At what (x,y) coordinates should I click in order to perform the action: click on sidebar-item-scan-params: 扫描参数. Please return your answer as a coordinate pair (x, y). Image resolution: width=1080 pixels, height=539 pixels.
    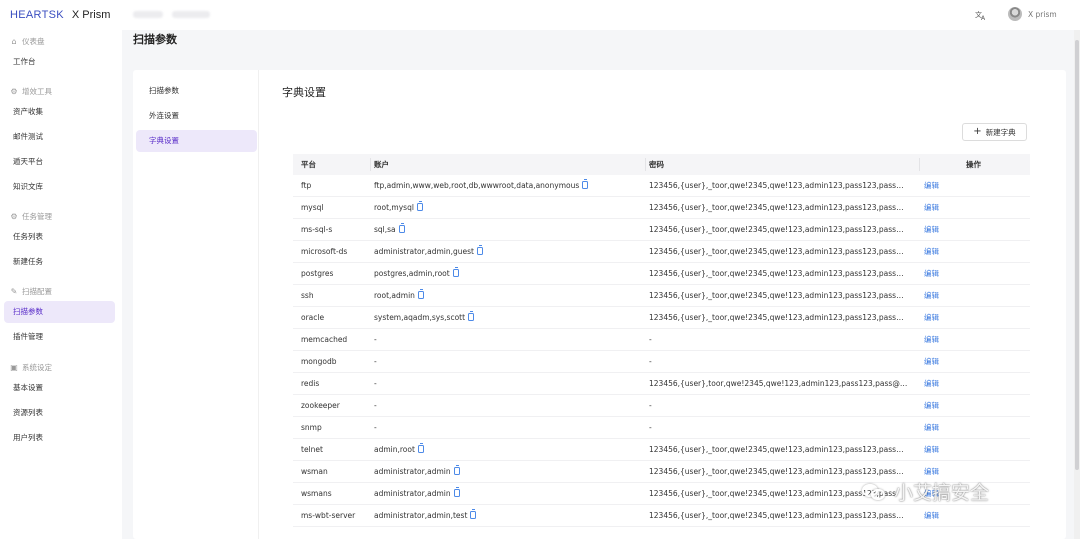
    Looking at the image, I should click on (59, 312).